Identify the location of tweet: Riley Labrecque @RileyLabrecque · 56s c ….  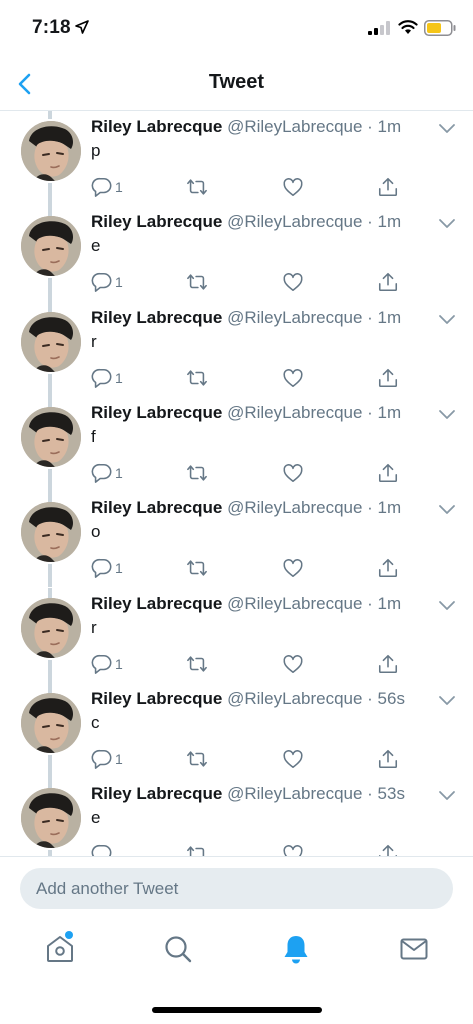
(236, 730).